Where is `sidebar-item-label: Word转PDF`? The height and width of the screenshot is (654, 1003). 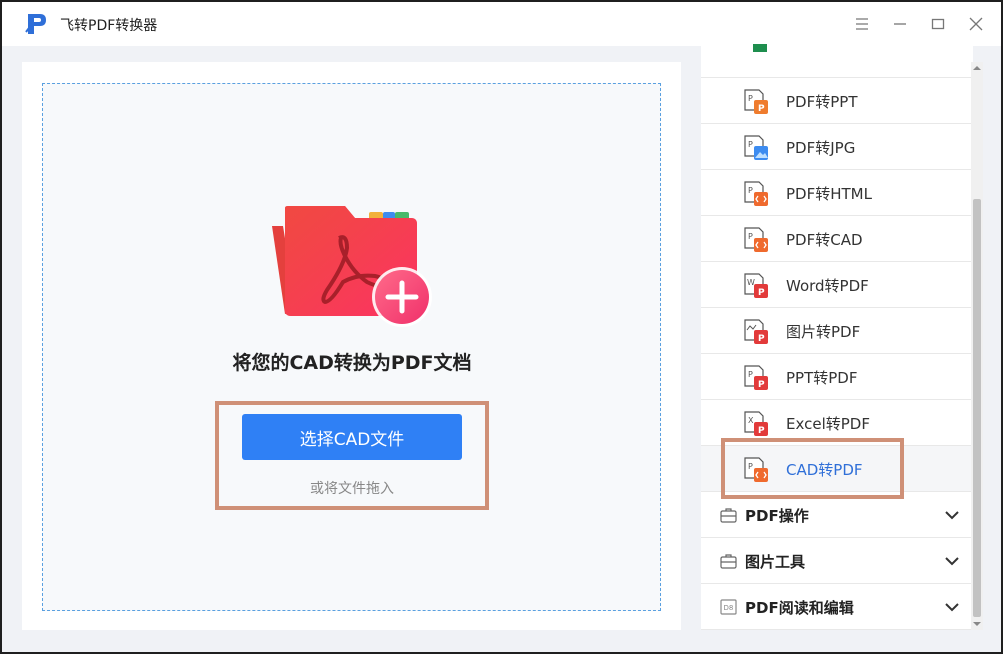 sidebar-item-label: Word转PDF is located at coordinates (827, 286).